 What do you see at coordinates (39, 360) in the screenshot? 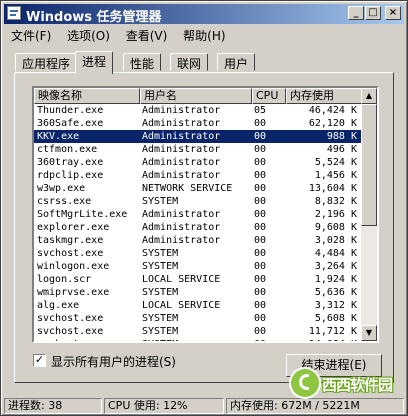
I see `show-all-users-checkbox: ✓` at bounding box center [39, 360].